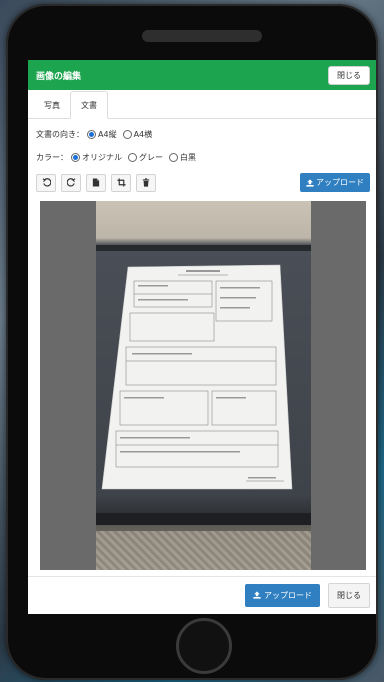 This screenshot has height=682, width=384. I want to click on trash-icon, so click(146, 182).